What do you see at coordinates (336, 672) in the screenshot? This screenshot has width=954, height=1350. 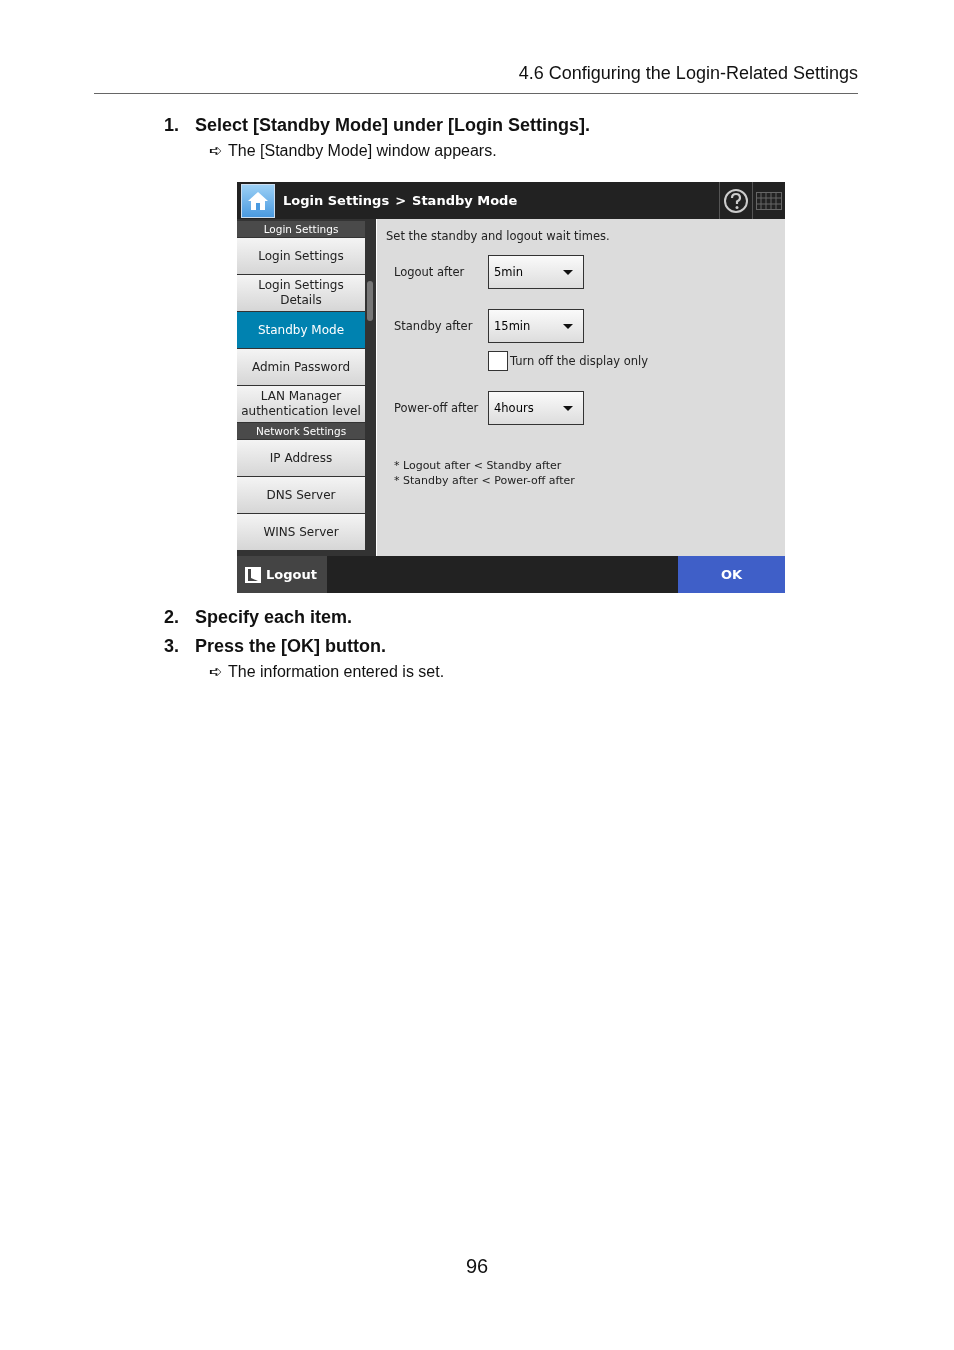 I see `result-text: The information entered is set.` at bounding box center [336, 672].